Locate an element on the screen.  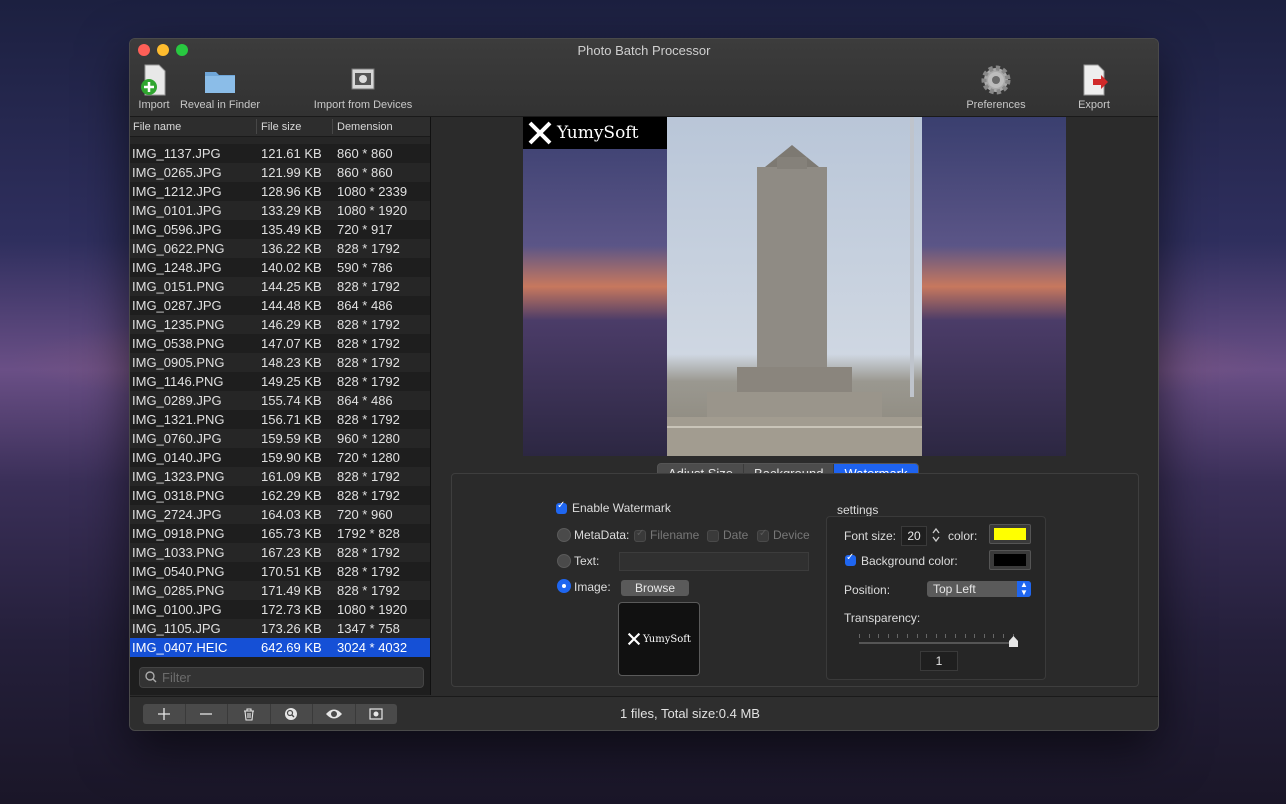
delete-button is located at coordinates (249, 714).